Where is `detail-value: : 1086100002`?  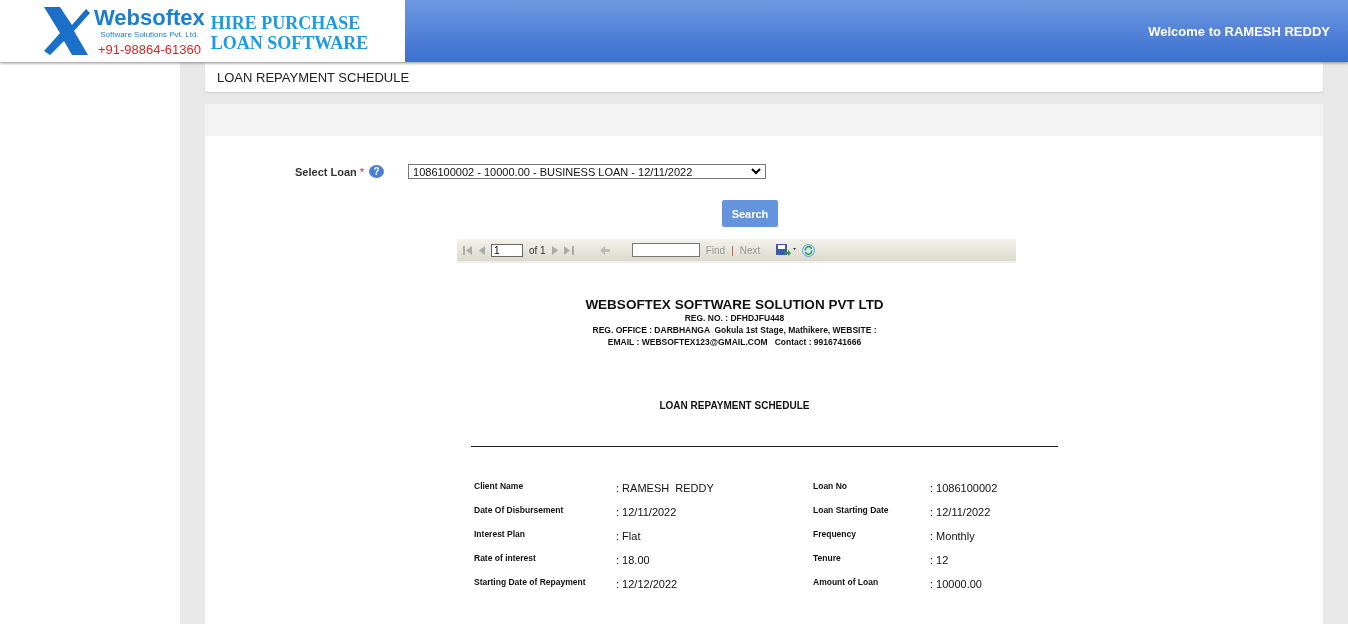 detail-value: : 1086100002 is located at coordinates (964, 487).